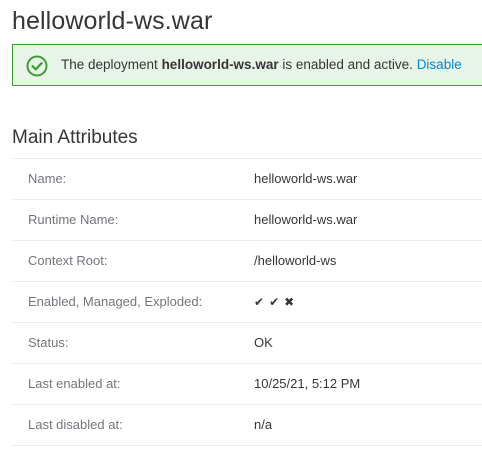  Describe the element at coordinates (307, 383) in the screenshot. I see `attribute-value: 10/25/21, 5:12 PM` at that location.